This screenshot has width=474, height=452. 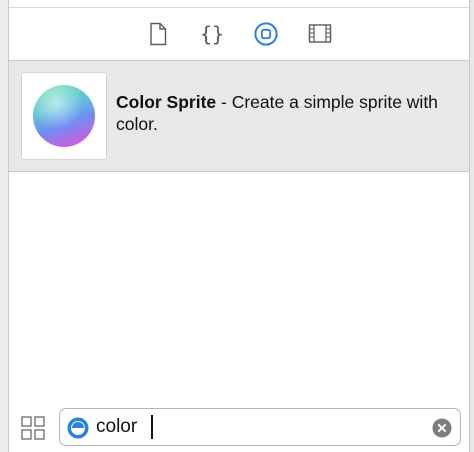 I want to click on object-library-icon, so click(x=266, y=34).